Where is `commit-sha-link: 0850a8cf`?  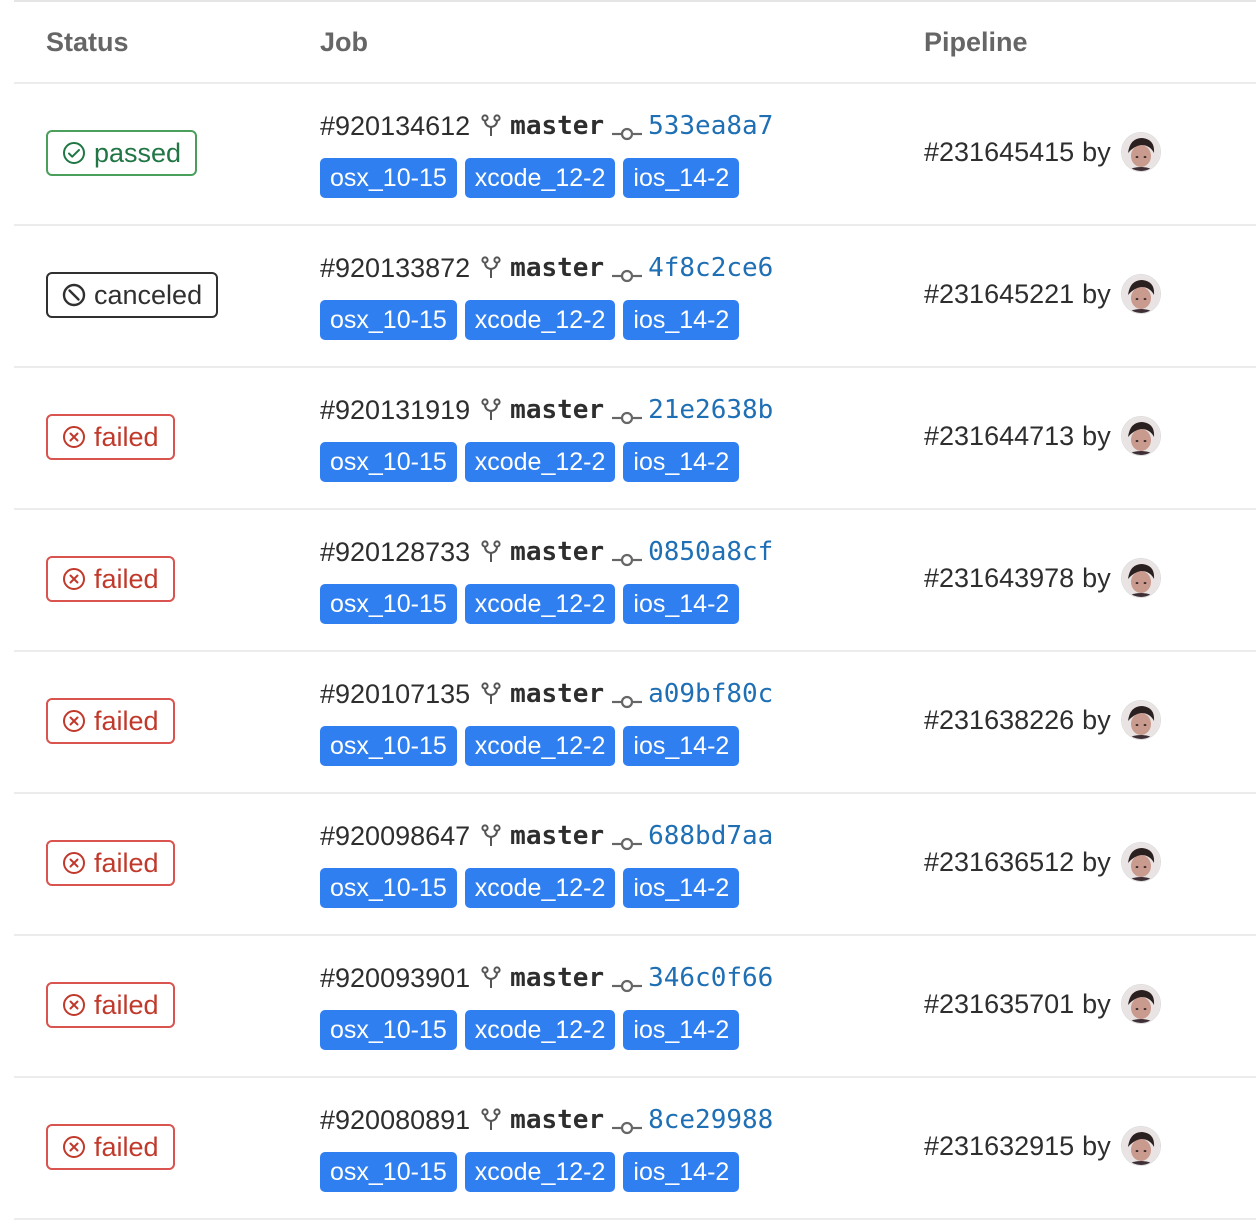 commit-sha-link: 0850a8cf is located at coordinates (710, 552).